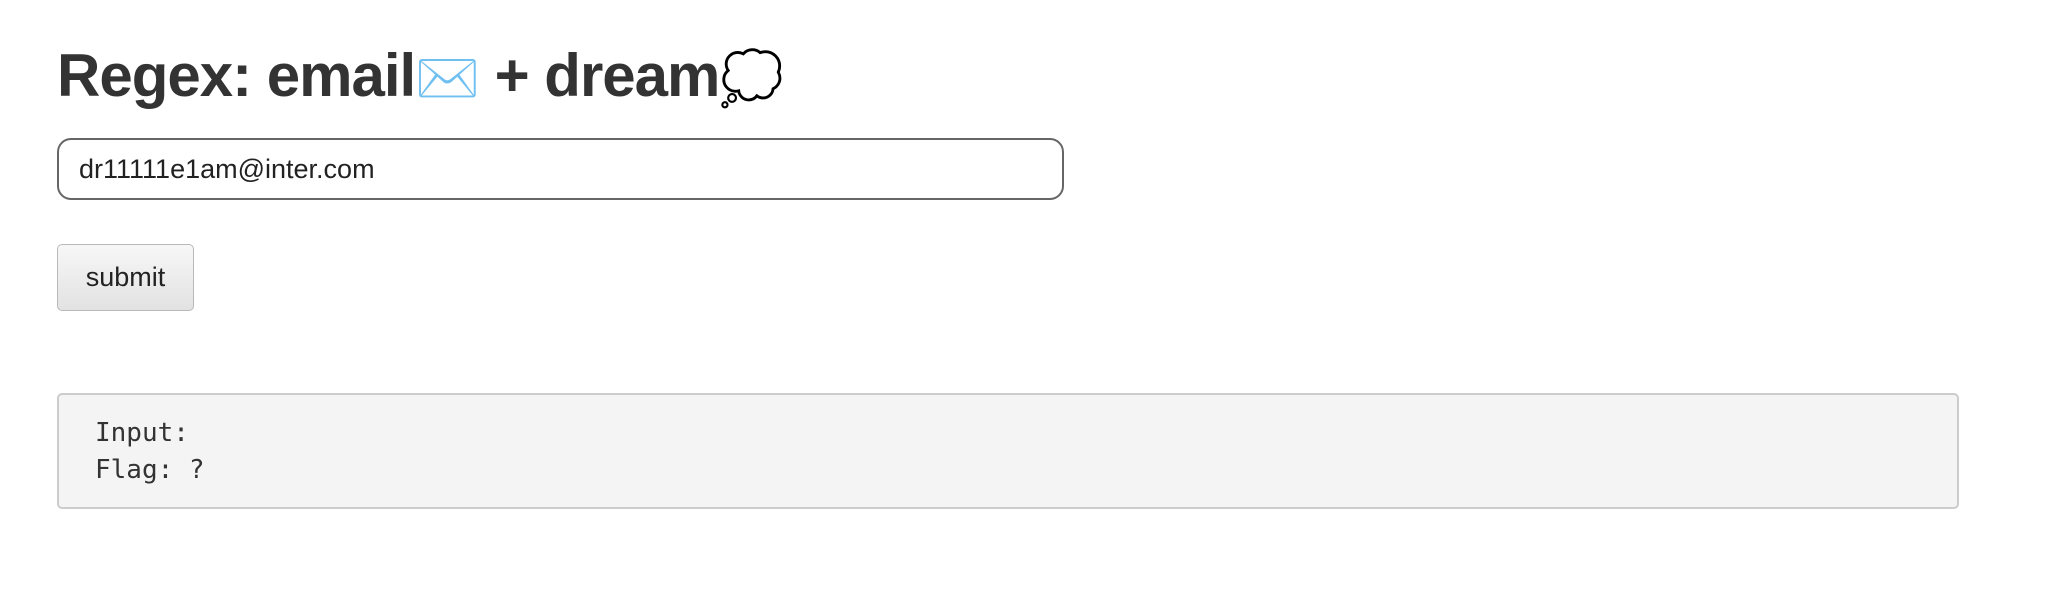 This screenshot has height=606, width=2054. Describe the element at coordinates (447, 79) in the screenshot. I see `envelope-icon: ✉️` at that location.